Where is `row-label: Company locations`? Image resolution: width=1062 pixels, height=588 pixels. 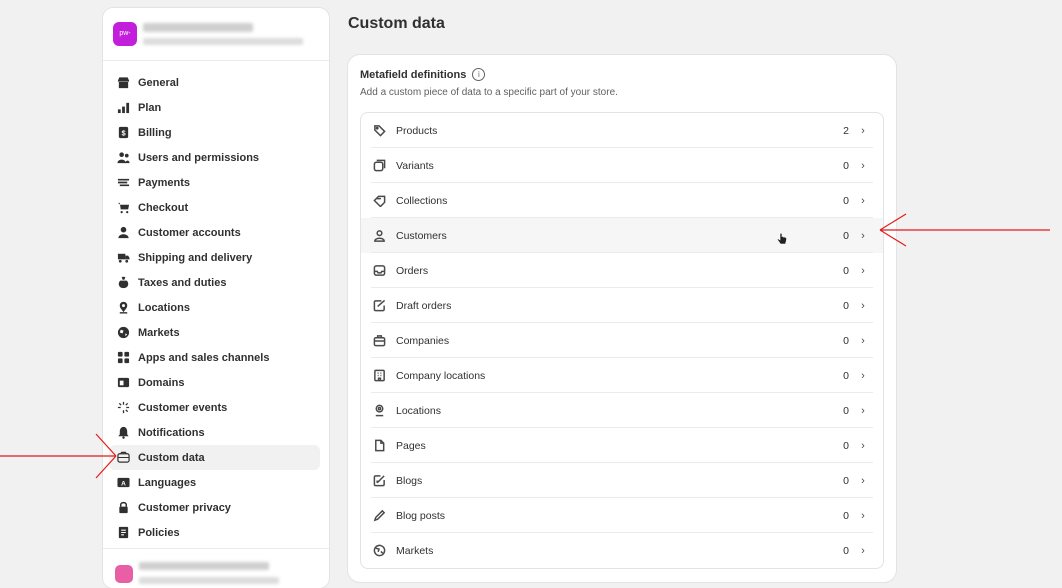
row-label: Company locations is located at coordinates (441, 375).